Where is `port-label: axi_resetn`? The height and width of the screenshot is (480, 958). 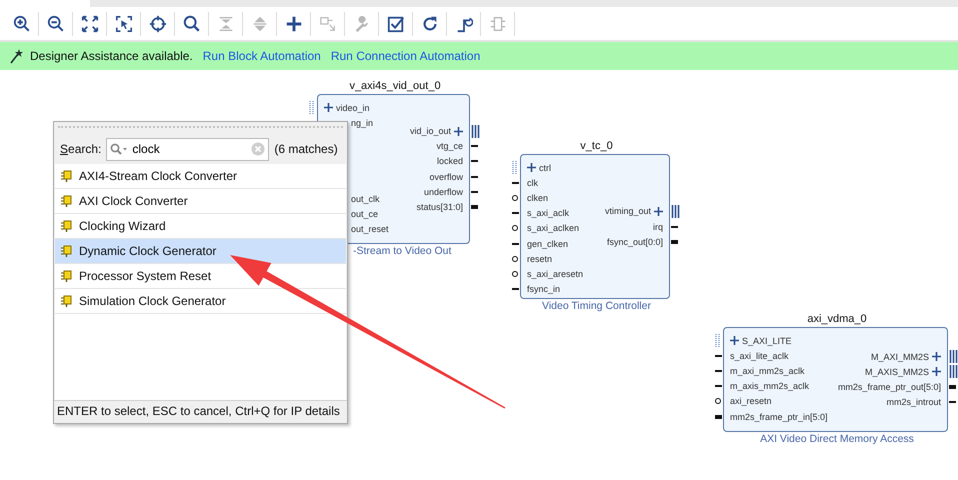
port-label: axi_resetn is located at coordinates (751, 401).